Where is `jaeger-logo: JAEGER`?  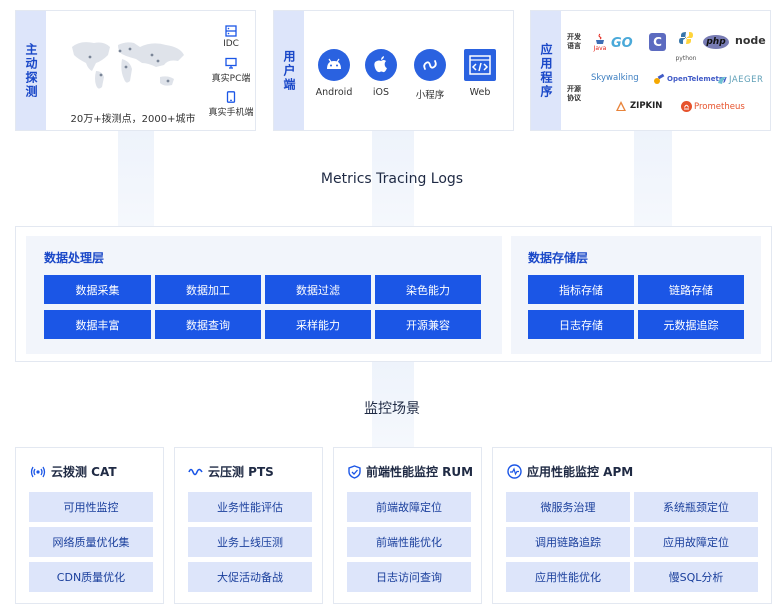
jaeger-logo: JAEGER is located at coordinates (740, 80).